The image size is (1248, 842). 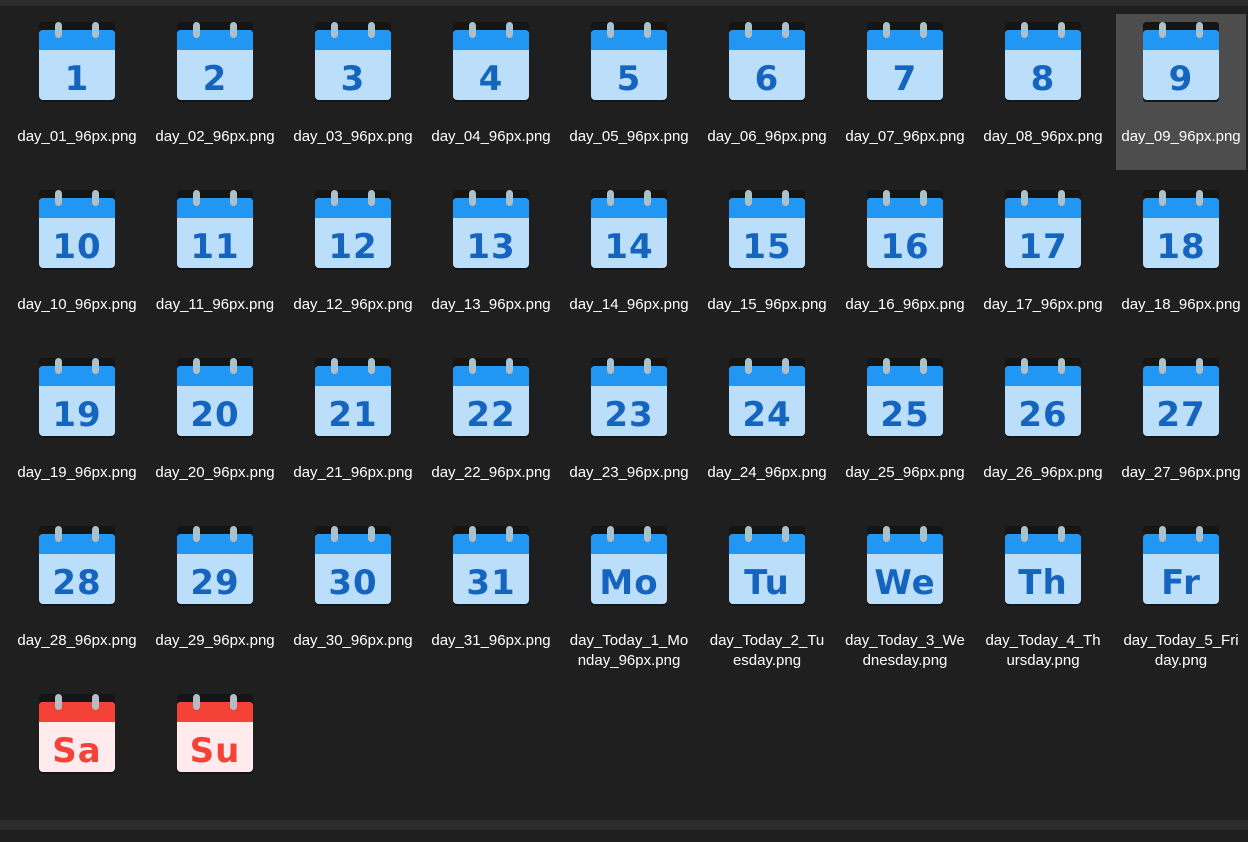 I want to click on file-thumbnail: Tu, so click(x=767, y=566).